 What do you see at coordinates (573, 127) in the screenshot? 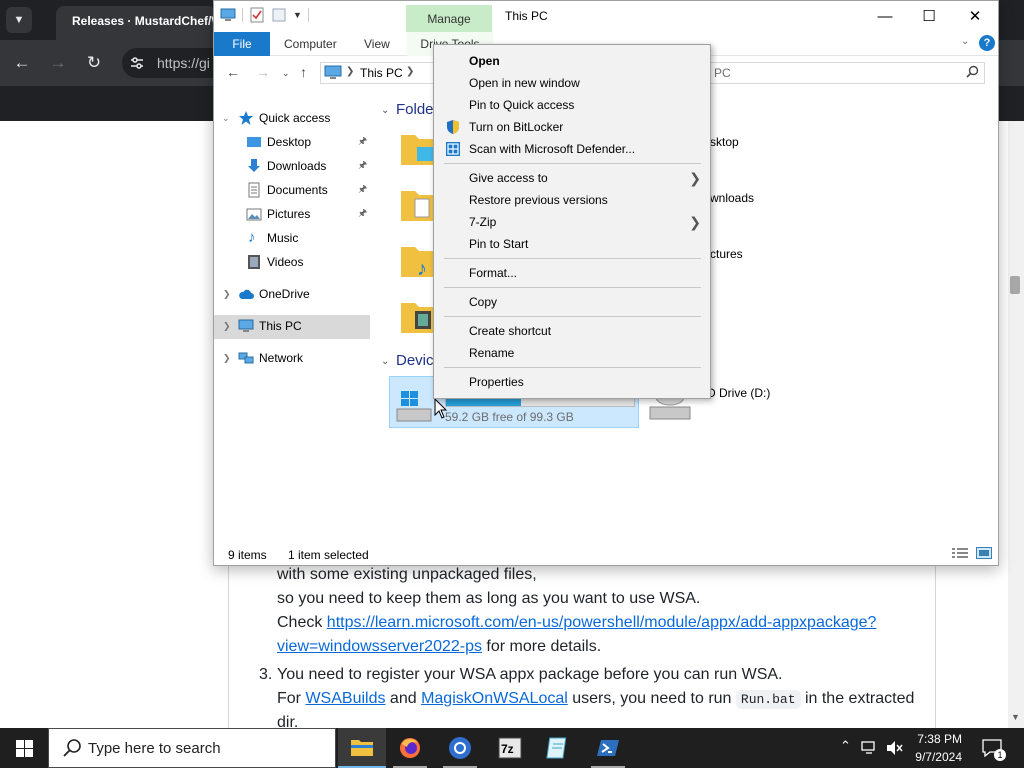
I see `menu-item-bitlocker: Turn on BitLocker` at bounding box center [573, 127].